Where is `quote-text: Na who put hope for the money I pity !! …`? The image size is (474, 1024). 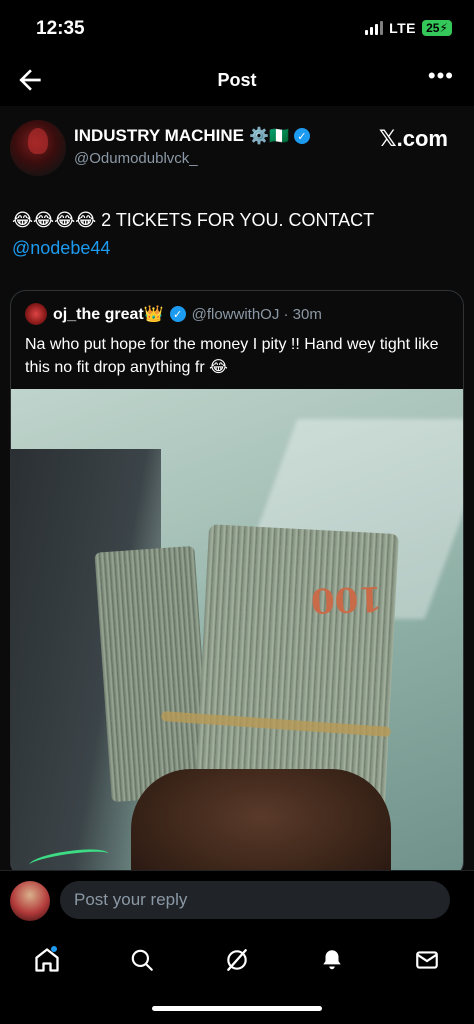 quote-text: Na who put hope for the money I pity !! … is located at coordinates (232, 356).